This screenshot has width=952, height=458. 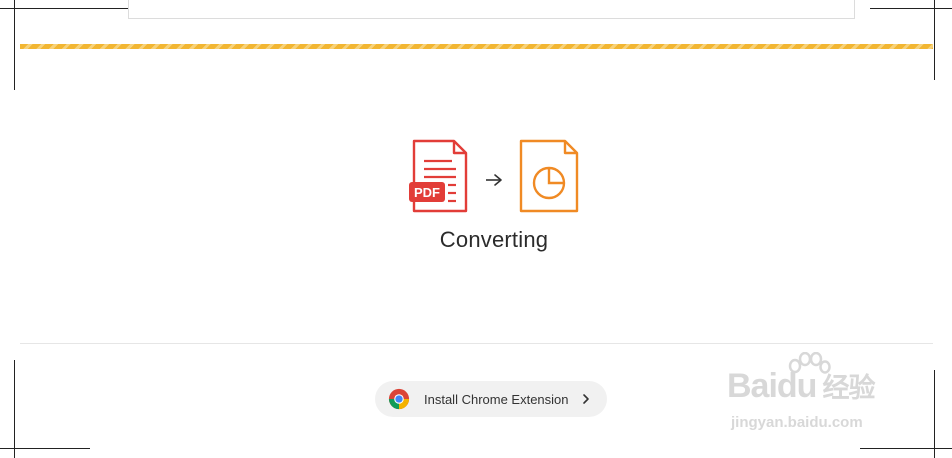 I want to click on install-chrome-extension-button: Install Chrome Extension, so click(x=491, y=399).